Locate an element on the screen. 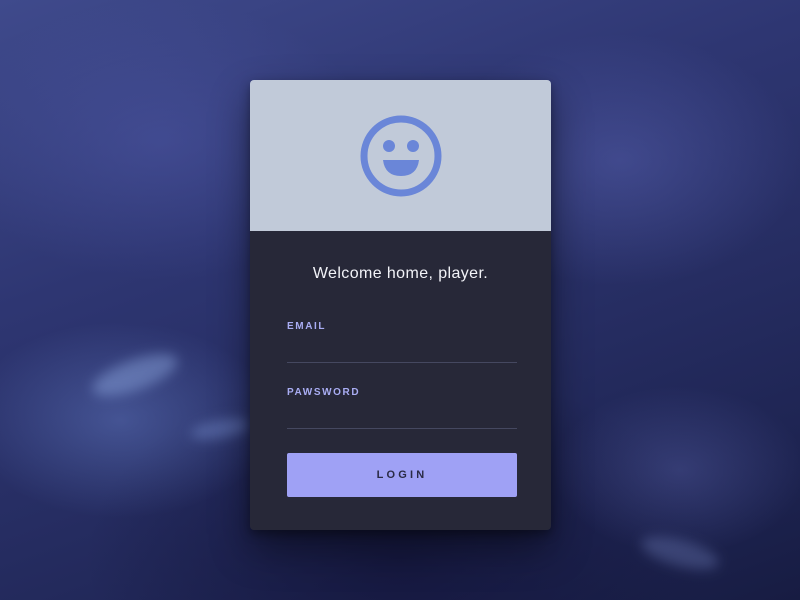 The height and width of the screenshot is (600, 800). password-field-group: PAWSWORD is located at coordinates (402, 408).